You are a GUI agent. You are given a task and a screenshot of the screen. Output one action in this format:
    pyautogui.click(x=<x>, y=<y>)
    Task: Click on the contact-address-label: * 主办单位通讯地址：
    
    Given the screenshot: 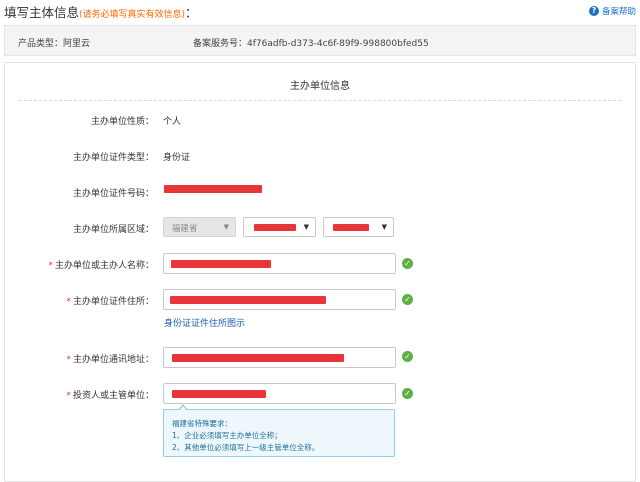 What is the action you would take?
    pyautogui.click(x=79, y=358)
    